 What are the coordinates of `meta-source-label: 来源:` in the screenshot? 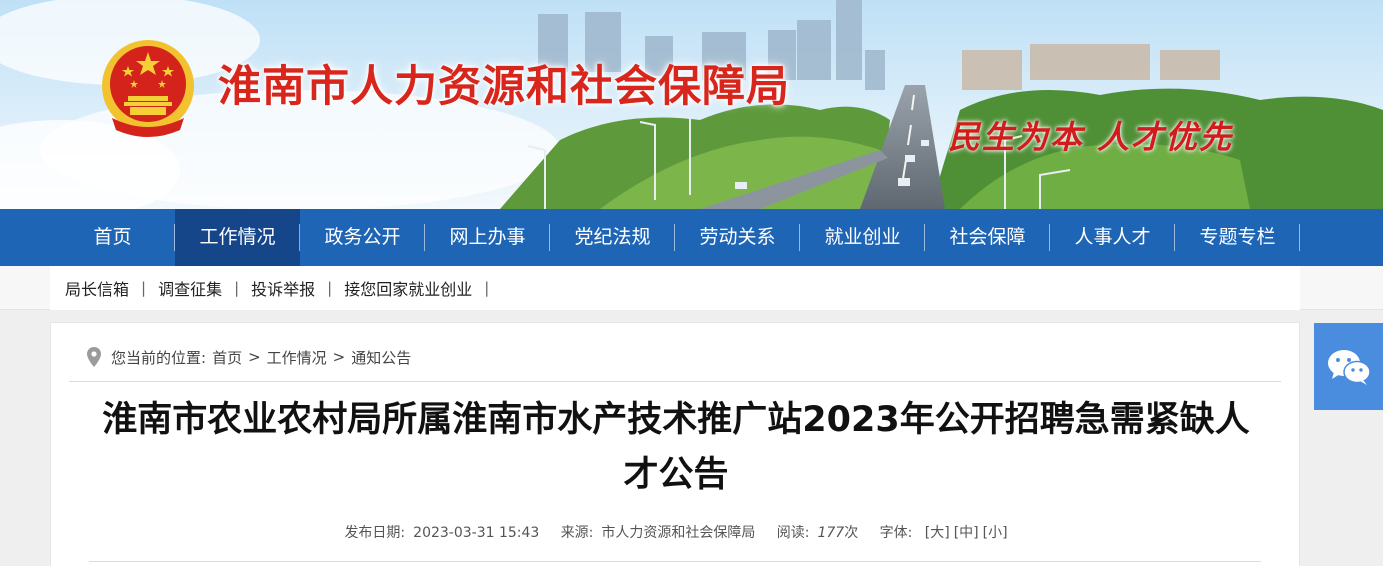 It's located at (577, 533).